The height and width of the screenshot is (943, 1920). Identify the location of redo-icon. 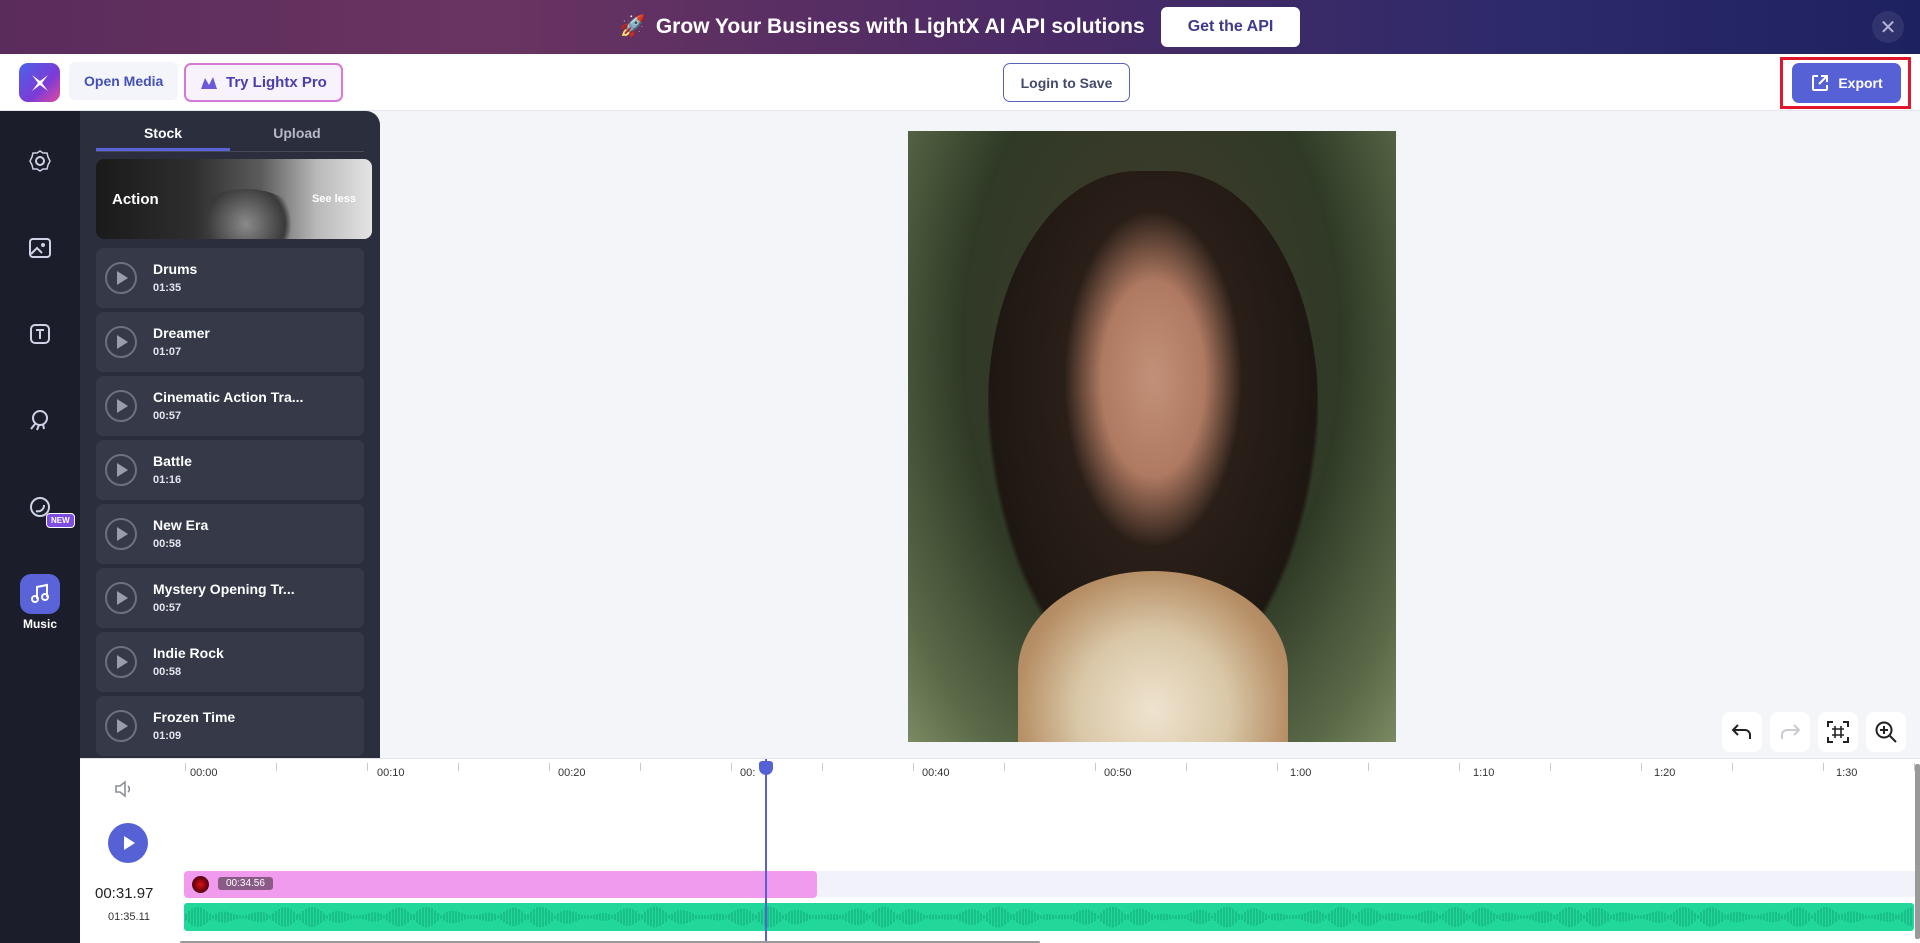
(1791, 731).